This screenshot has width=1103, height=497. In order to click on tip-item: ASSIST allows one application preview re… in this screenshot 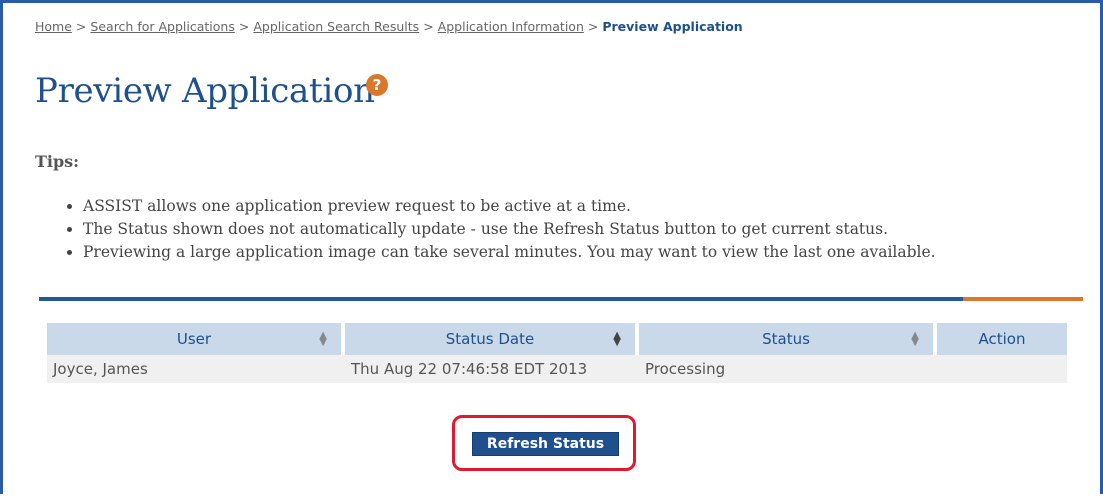, I will do `click(509, 206)`.